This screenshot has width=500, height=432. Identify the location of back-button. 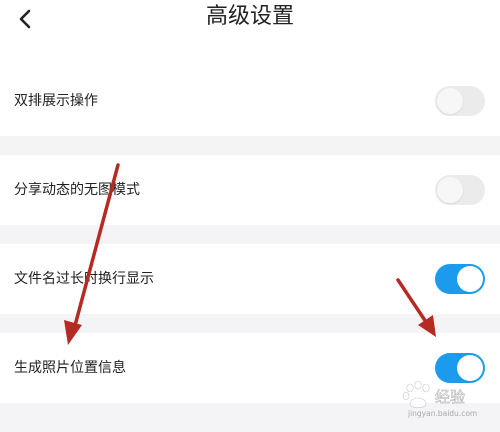
(26, 20).